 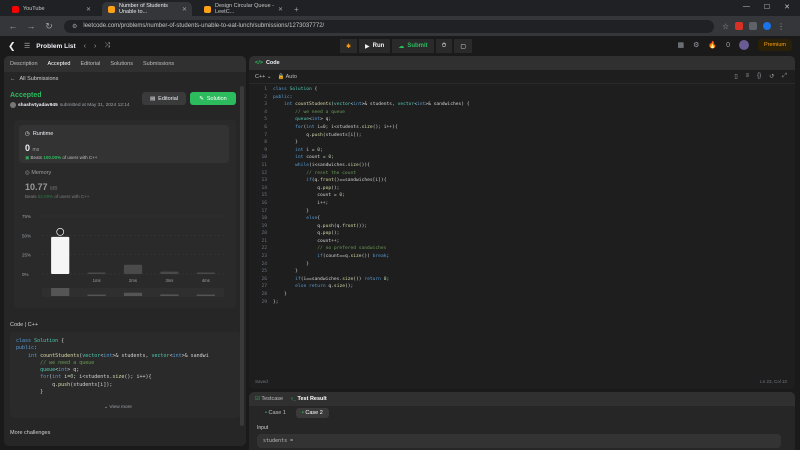 What do you see at coordinates (296, 9) in the screenshot?
I see `new-tab-button: +` at bounding box center [296, 9].